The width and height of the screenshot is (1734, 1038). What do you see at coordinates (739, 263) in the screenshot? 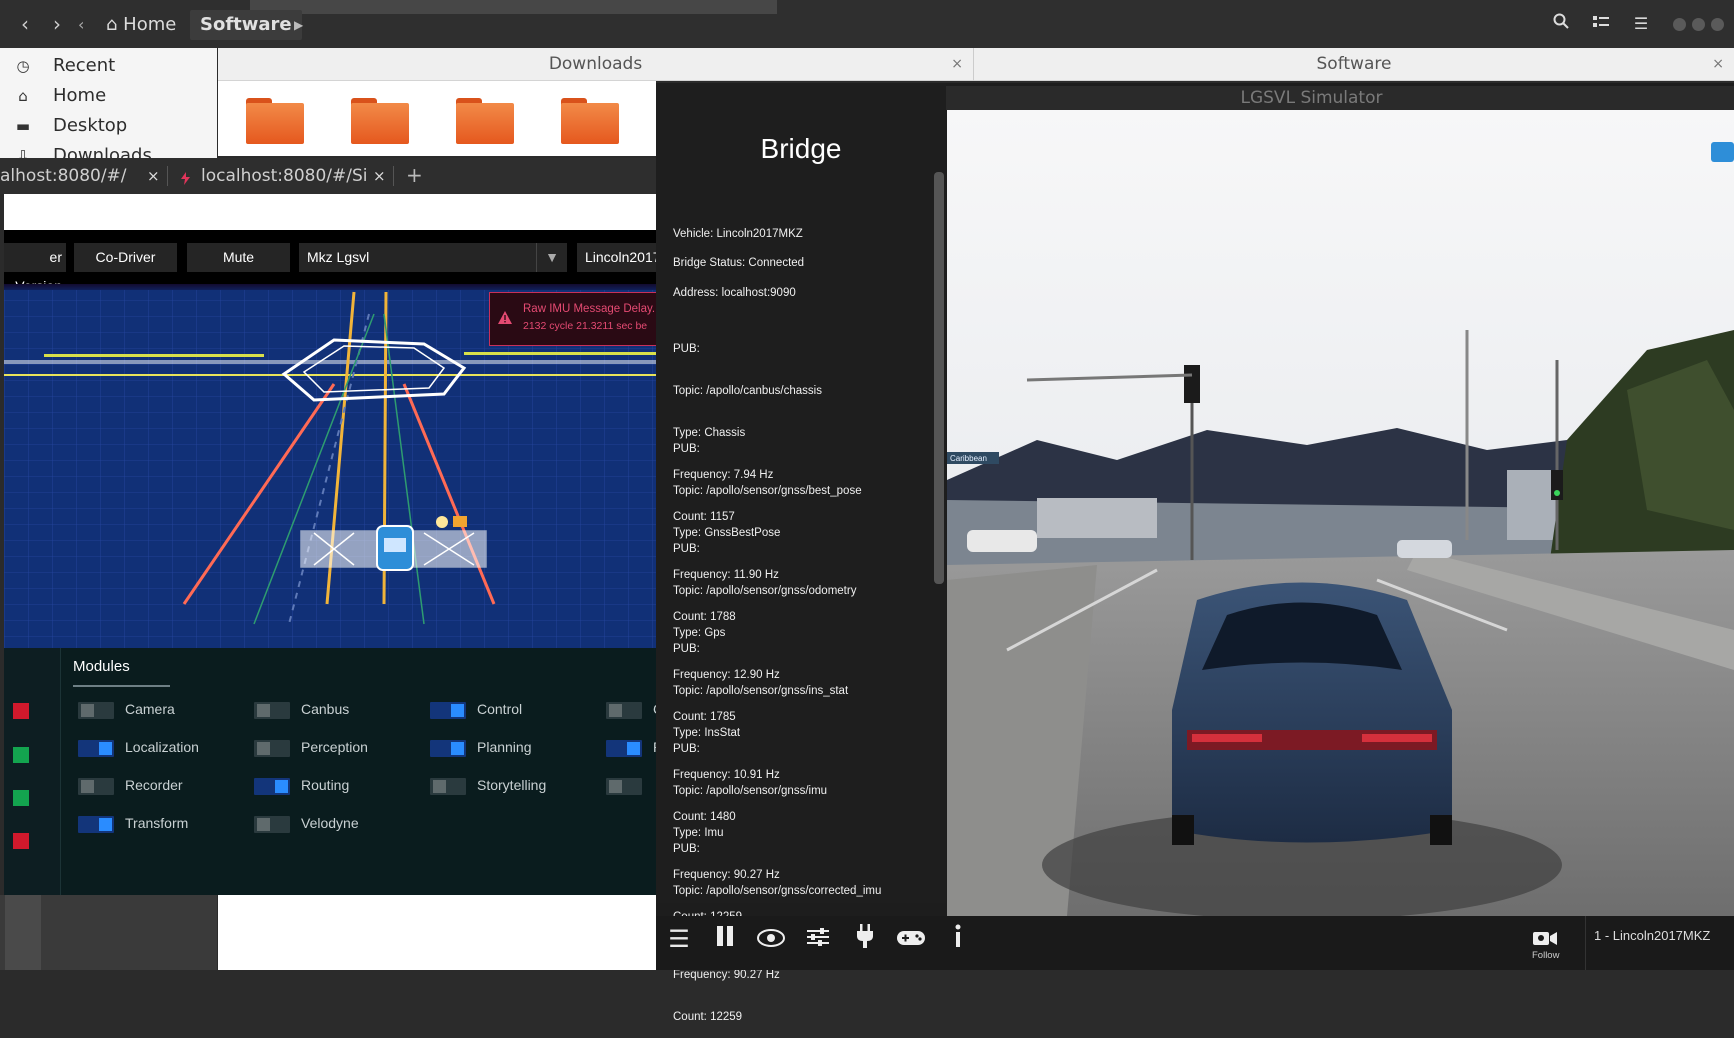
I see `bridge-status: Bridge Status: Connected` at bounding box center [739, 263].